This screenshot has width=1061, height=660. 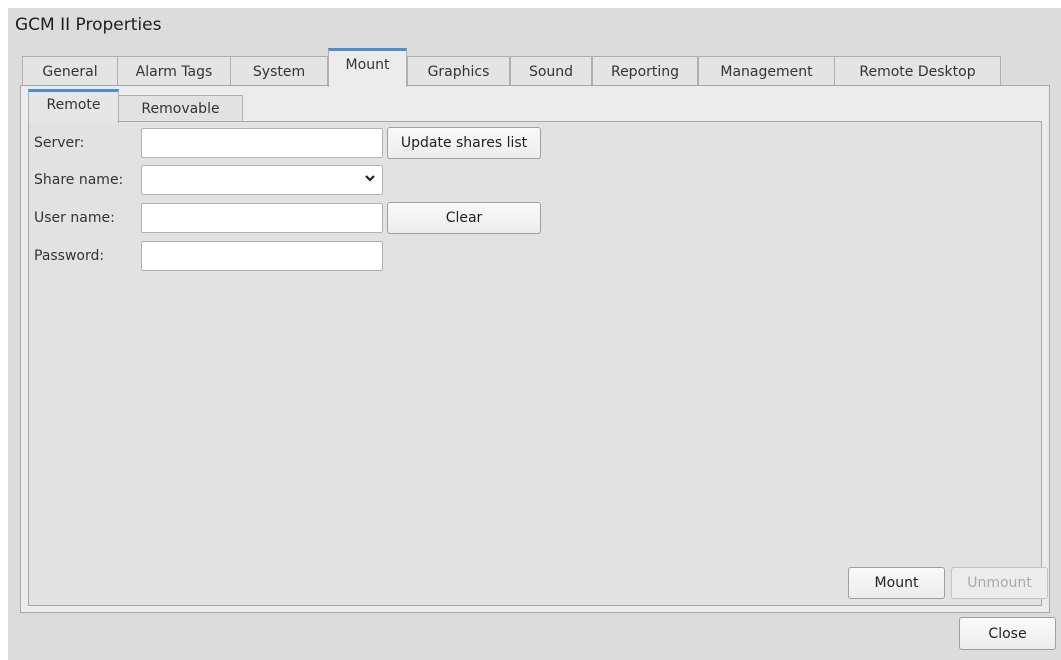 What do you see at coordinates (79, 180) in the screenshot?
I see `share-name-label: Share name:` at bounding box center [79, 180].